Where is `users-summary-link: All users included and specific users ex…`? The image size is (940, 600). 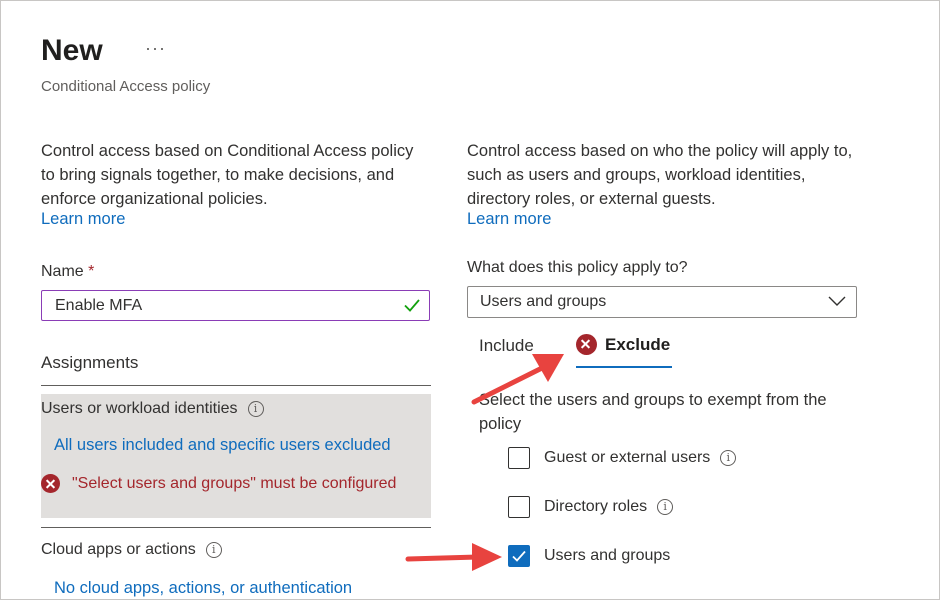 users-summary-link: All users included and specific users ex… is located at coordinates (222, 445).